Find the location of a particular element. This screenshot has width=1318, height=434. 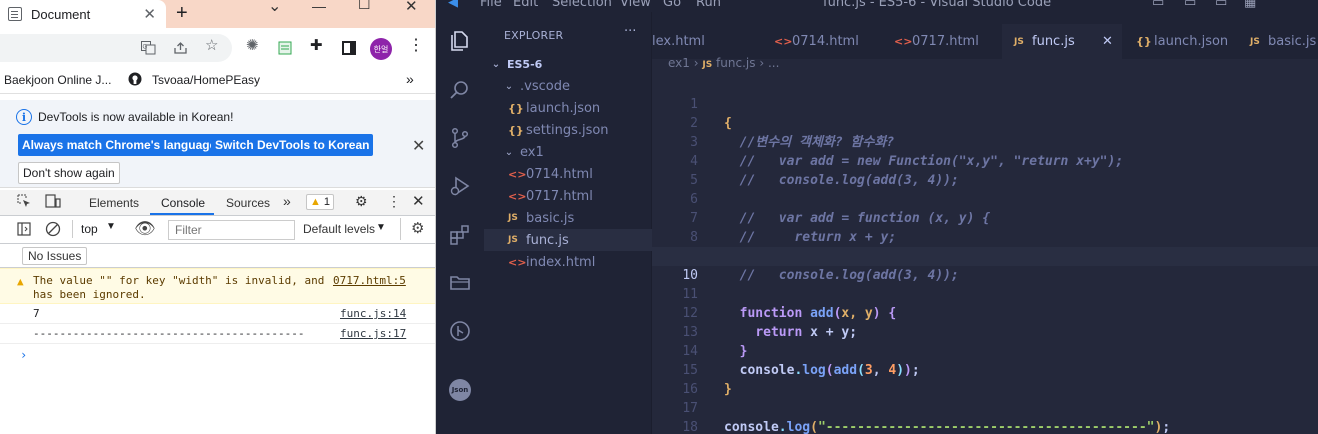

code-line: 15 } is located at coordinates (985, 369).